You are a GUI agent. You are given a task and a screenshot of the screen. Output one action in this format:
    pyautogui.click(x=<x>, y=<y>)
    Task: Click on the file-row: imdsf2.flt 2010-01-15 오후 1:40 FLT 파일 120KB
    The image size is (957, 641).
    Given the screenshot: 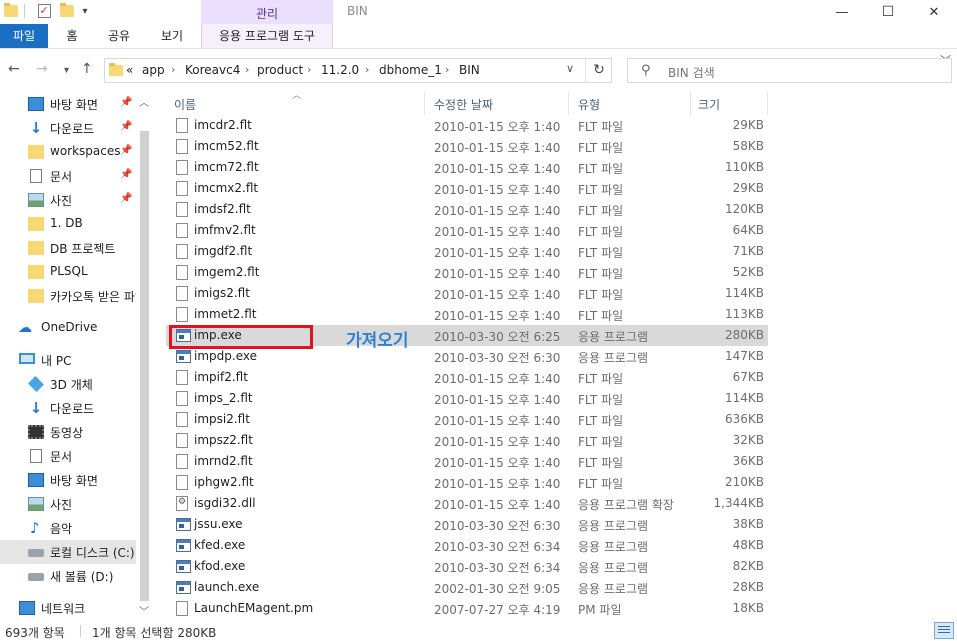 What is the action you would take?
    pyautogui.click(x=467, y=209)
    